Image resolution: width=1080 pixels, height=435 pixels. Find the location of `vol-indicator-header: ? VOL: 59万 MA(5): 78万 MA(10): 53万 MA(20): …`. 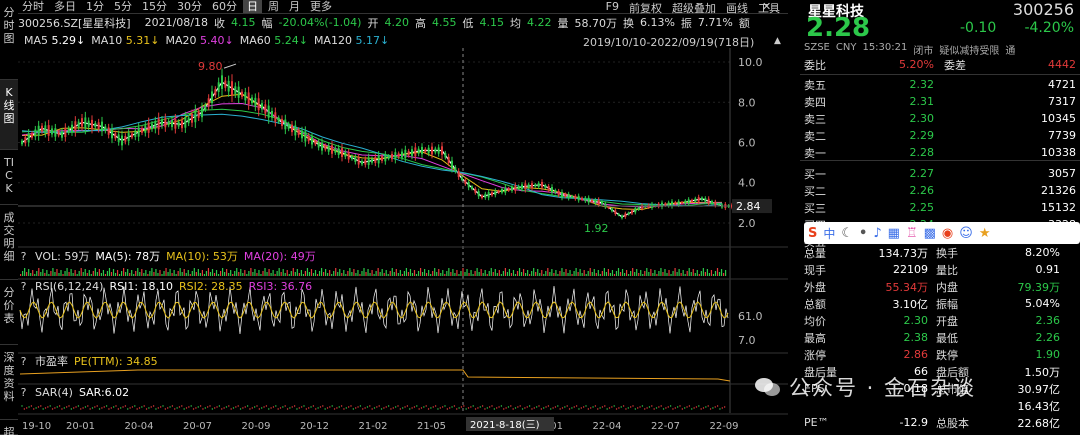

vol-indicator-header: ? VOL: 59万 MA(5): 78万 MA(10): 53万 MA(20): … is located at coordinates (403, 256).